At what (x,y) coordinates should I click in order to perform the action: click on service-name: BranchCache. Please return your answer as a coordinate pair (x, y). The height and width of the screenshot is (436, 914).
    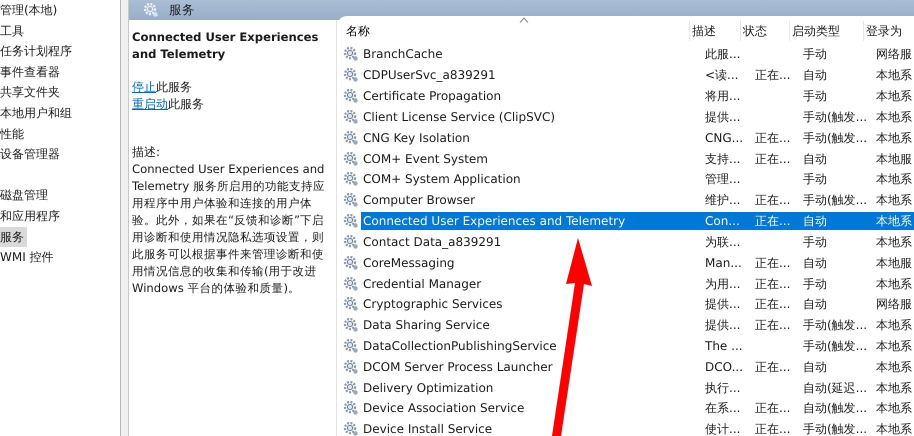
    Looking at the image, I should click on (403, 55).